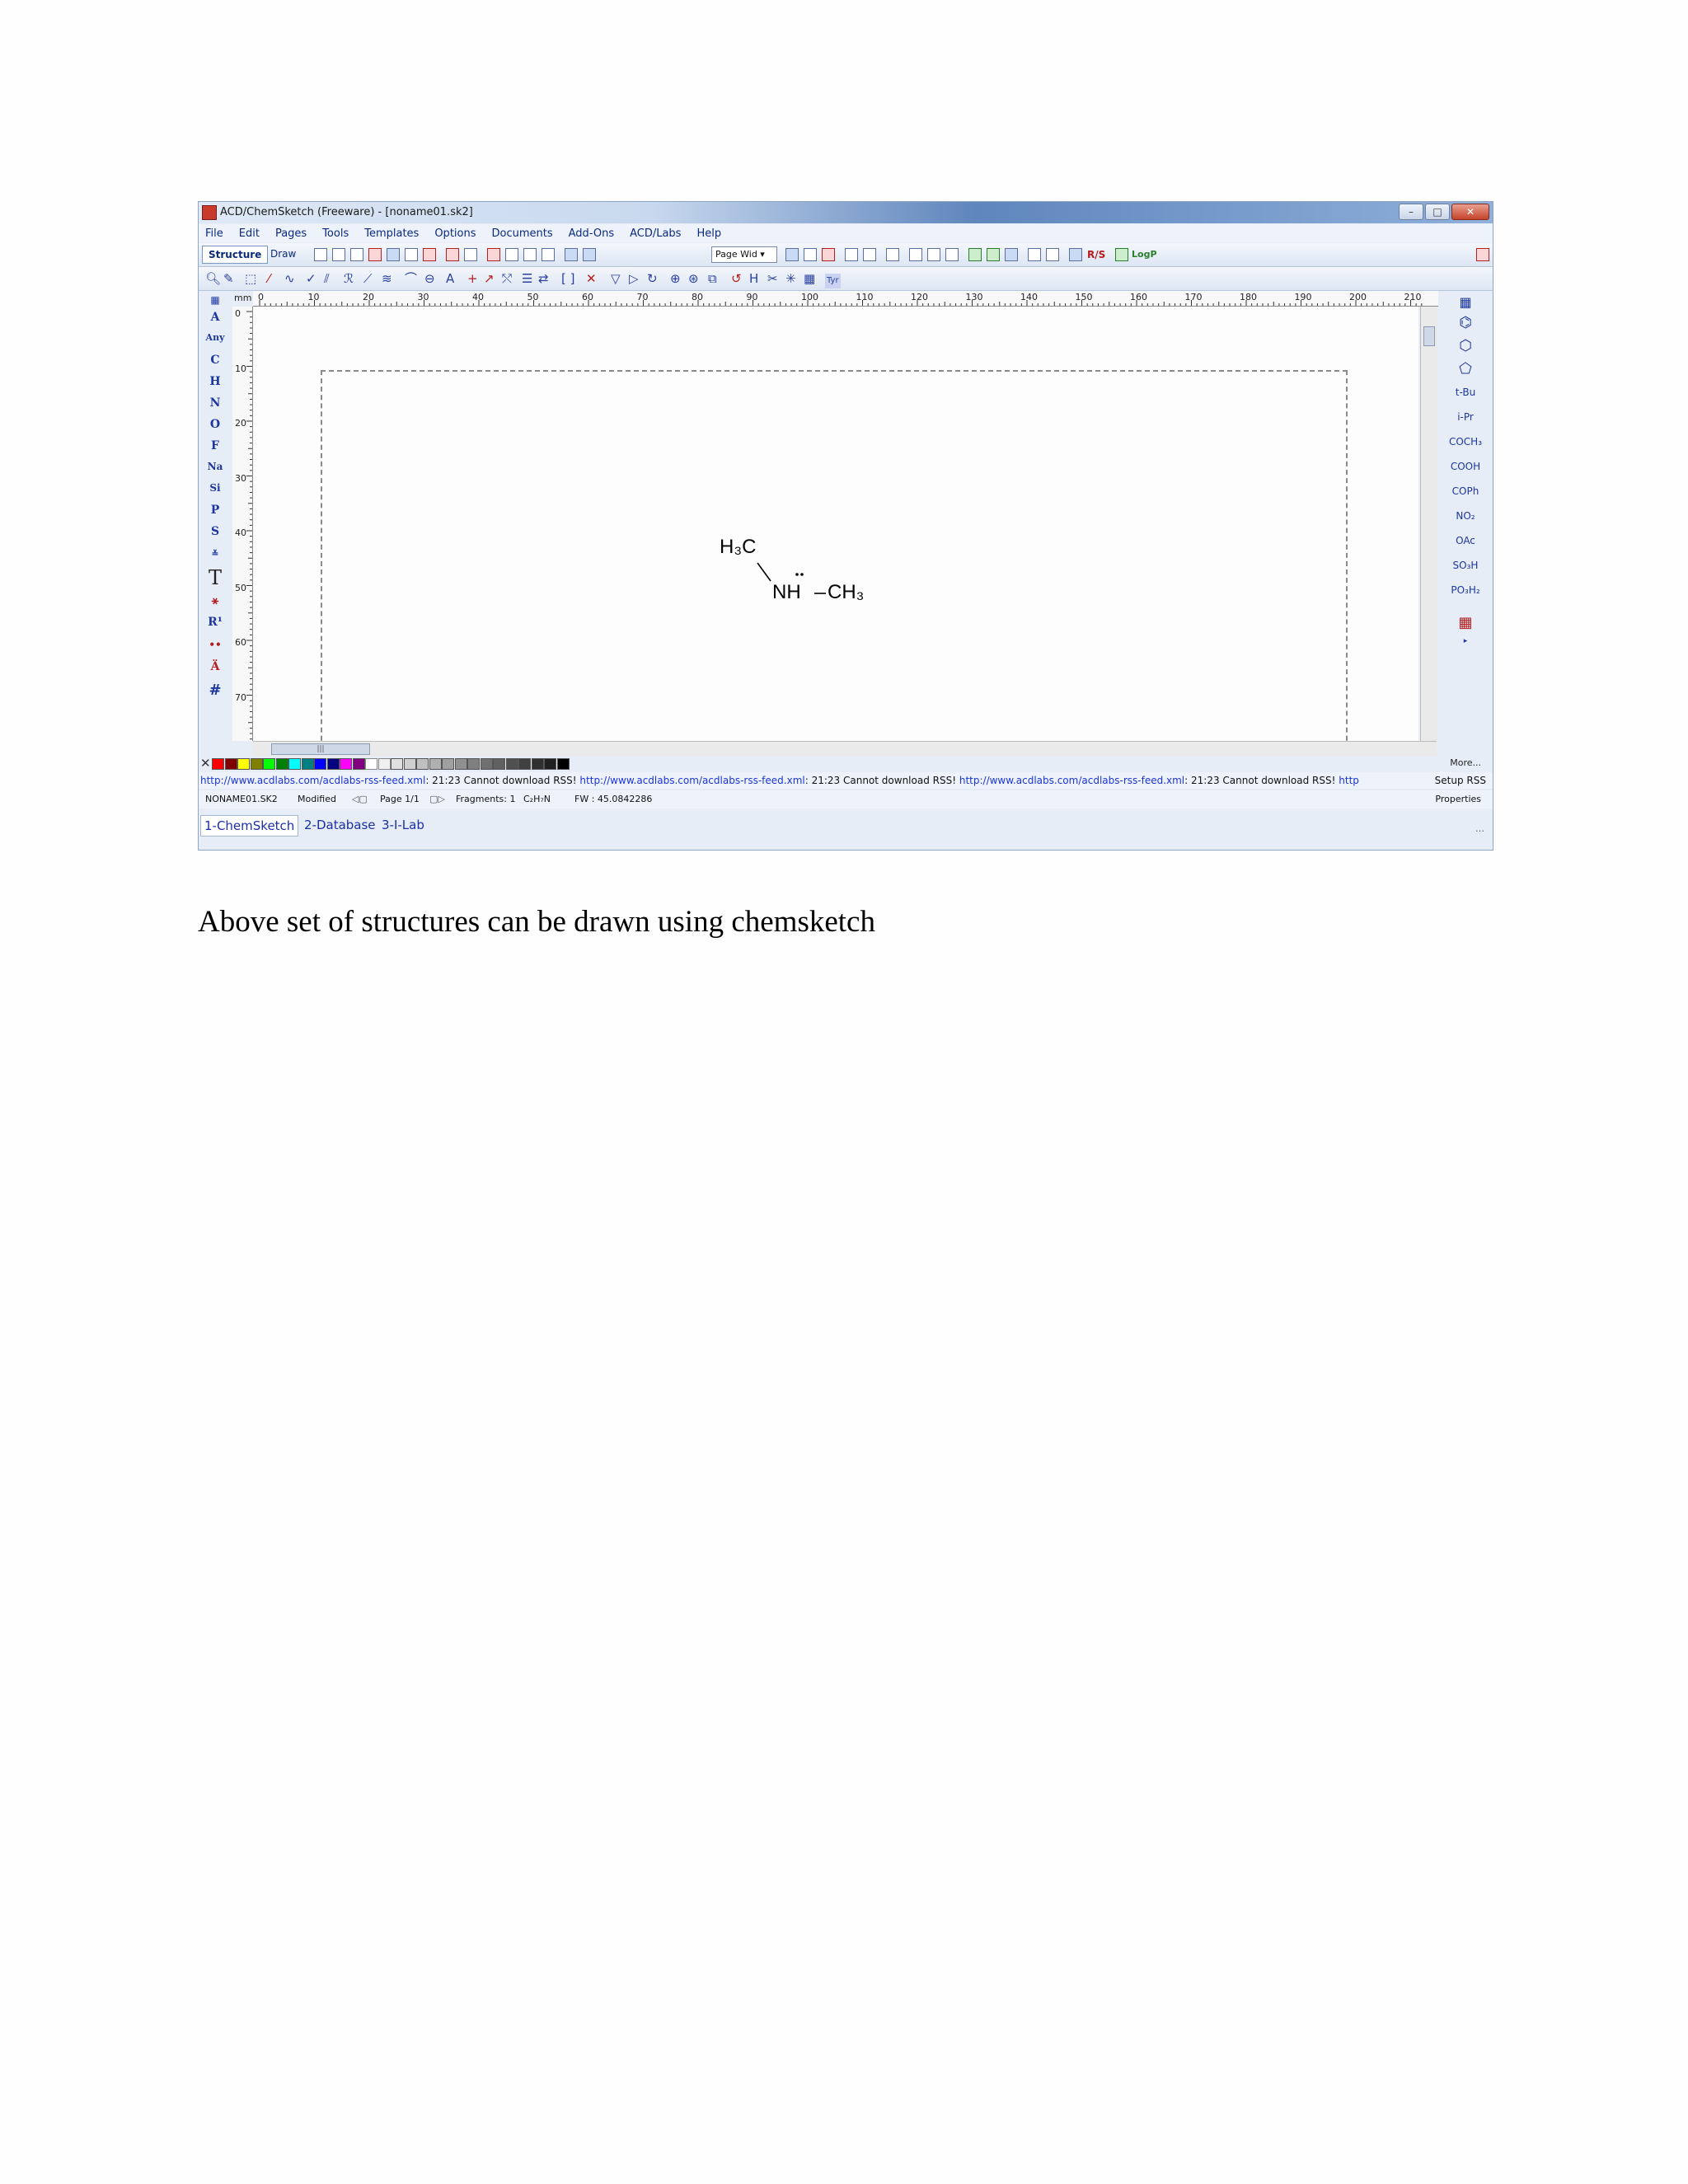 This screenshot has width=1688, height=2184. I want to click on residue-icon: ▦, so click(809, 278).